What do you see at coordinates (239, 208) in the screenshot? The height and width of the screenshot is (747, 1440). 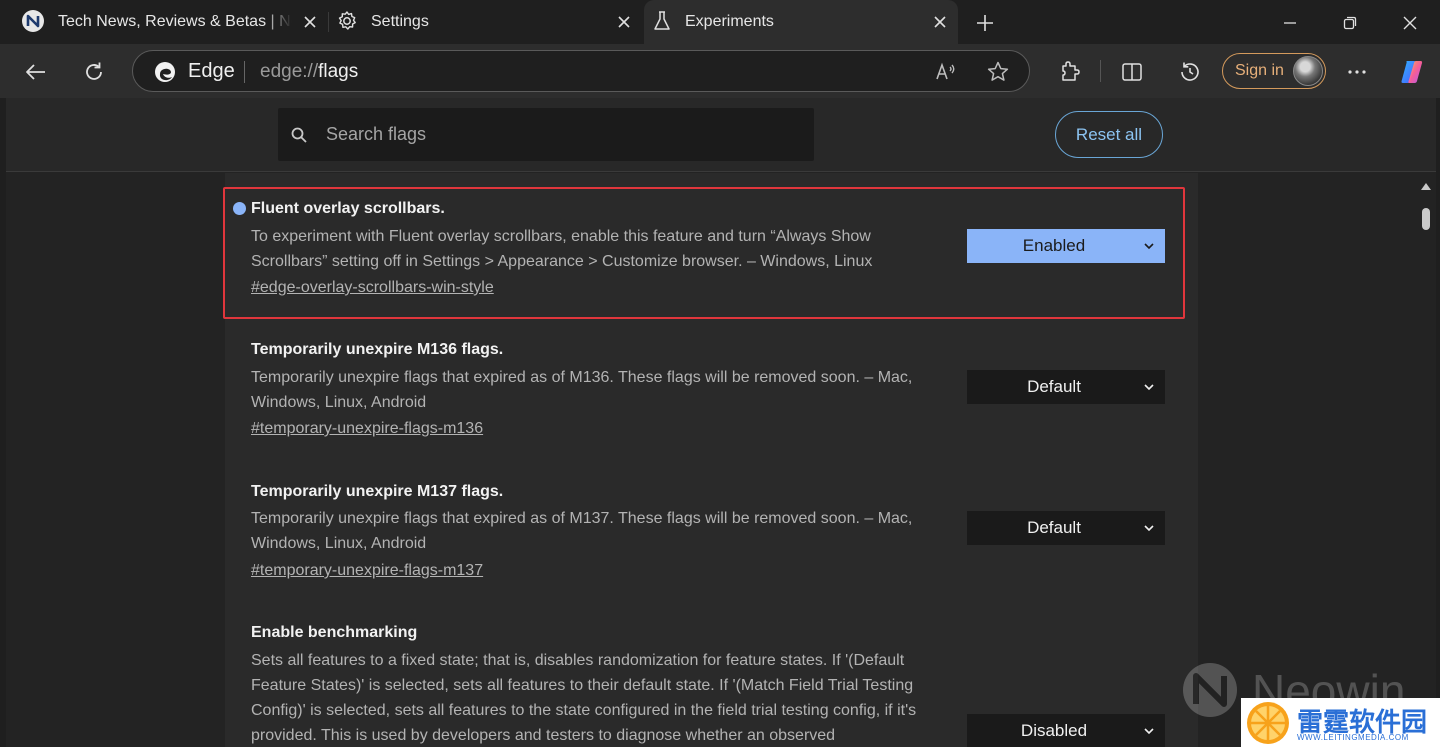 I see `modified-indicator-icon` at bounding box center [239, 208].